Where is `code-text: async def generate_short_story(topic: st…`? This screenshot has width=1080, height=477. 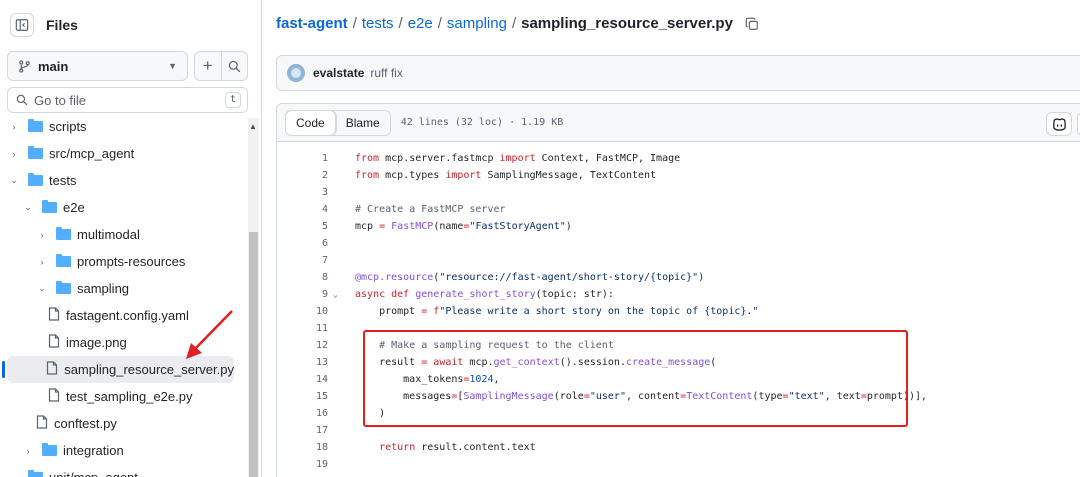 code-text: async def generate_short_story(topic: st… is located at coordinates (484, 294).